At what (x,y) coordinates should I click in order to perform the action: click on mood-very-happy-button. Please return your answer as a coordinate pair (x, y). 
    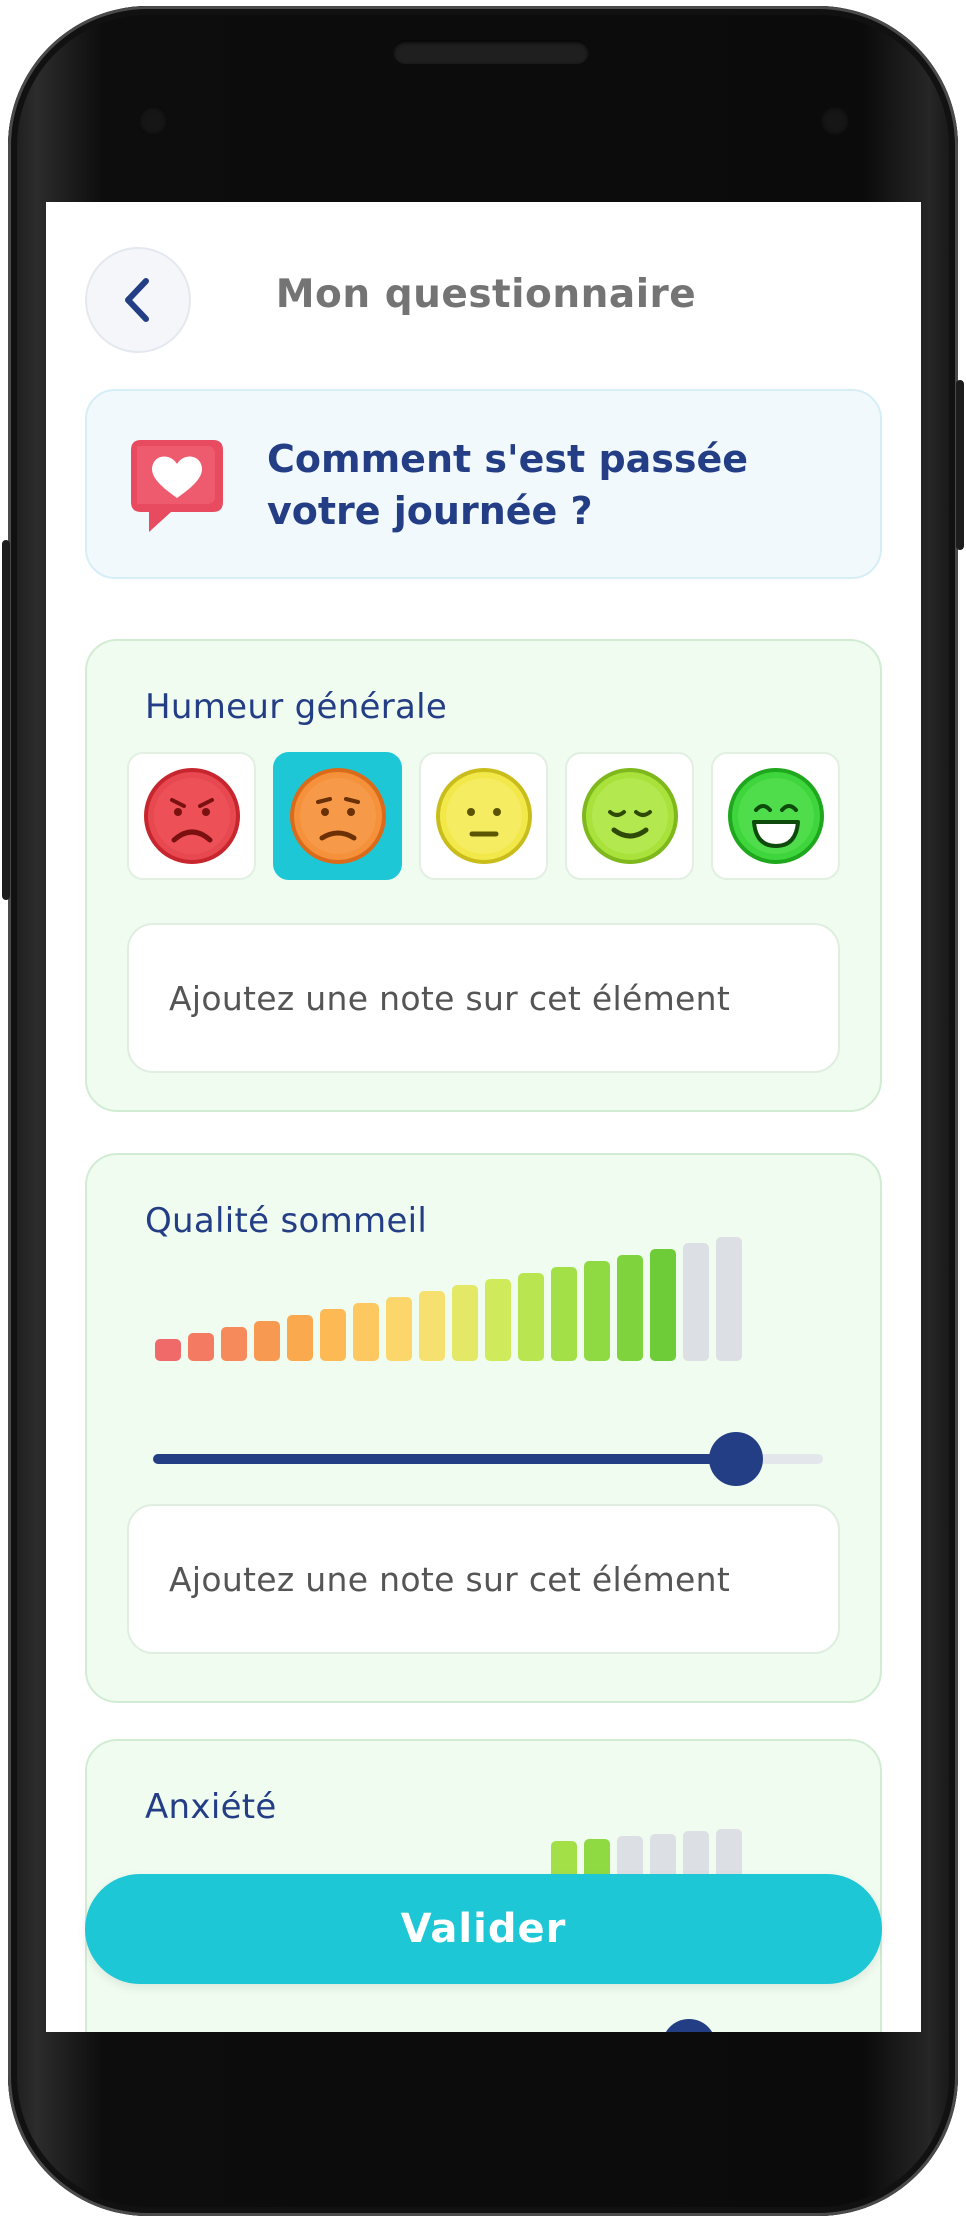
    Looking at the image, I should click on (775, 816).